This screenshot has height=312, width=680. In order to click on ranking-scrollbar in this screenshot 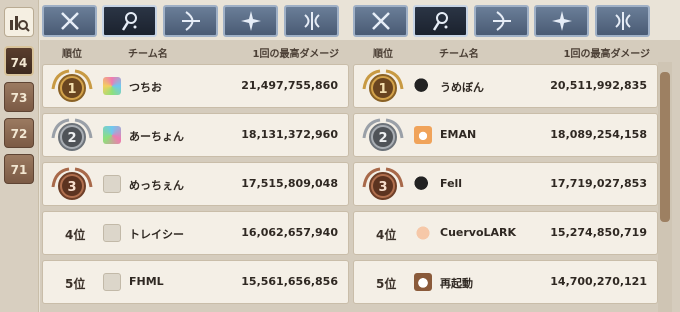, I will do `click(665, 187)`.